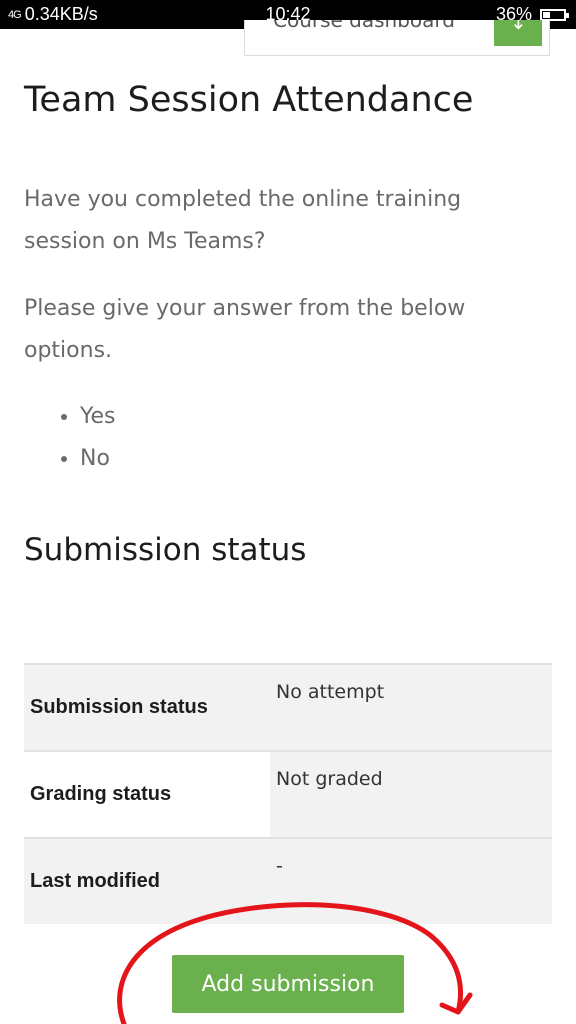  Describe the element at coordinates (249, 100) in the screenshot. I see `page-title: Team Session Attendance` at that location.